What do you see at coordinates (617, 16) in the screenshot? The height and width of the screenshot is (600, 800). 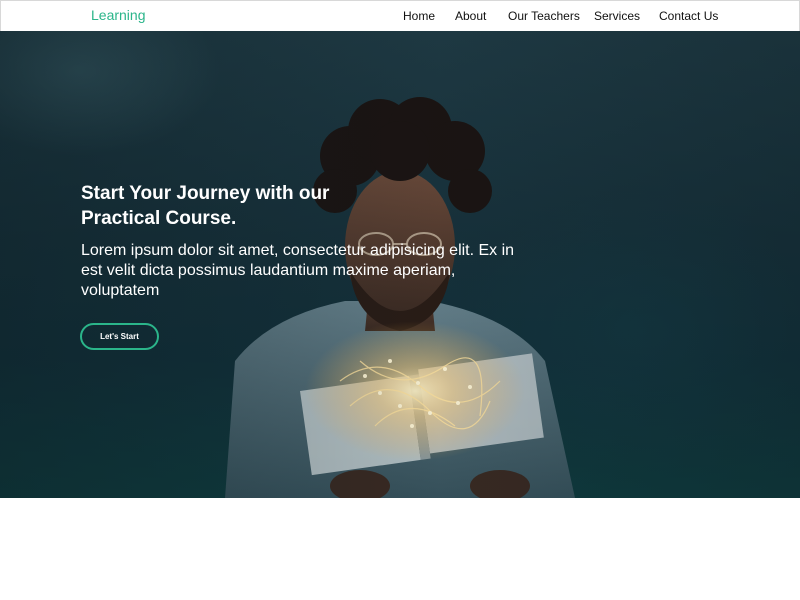 I see `nav-link-services: Services` at bounding box center [617, 16].